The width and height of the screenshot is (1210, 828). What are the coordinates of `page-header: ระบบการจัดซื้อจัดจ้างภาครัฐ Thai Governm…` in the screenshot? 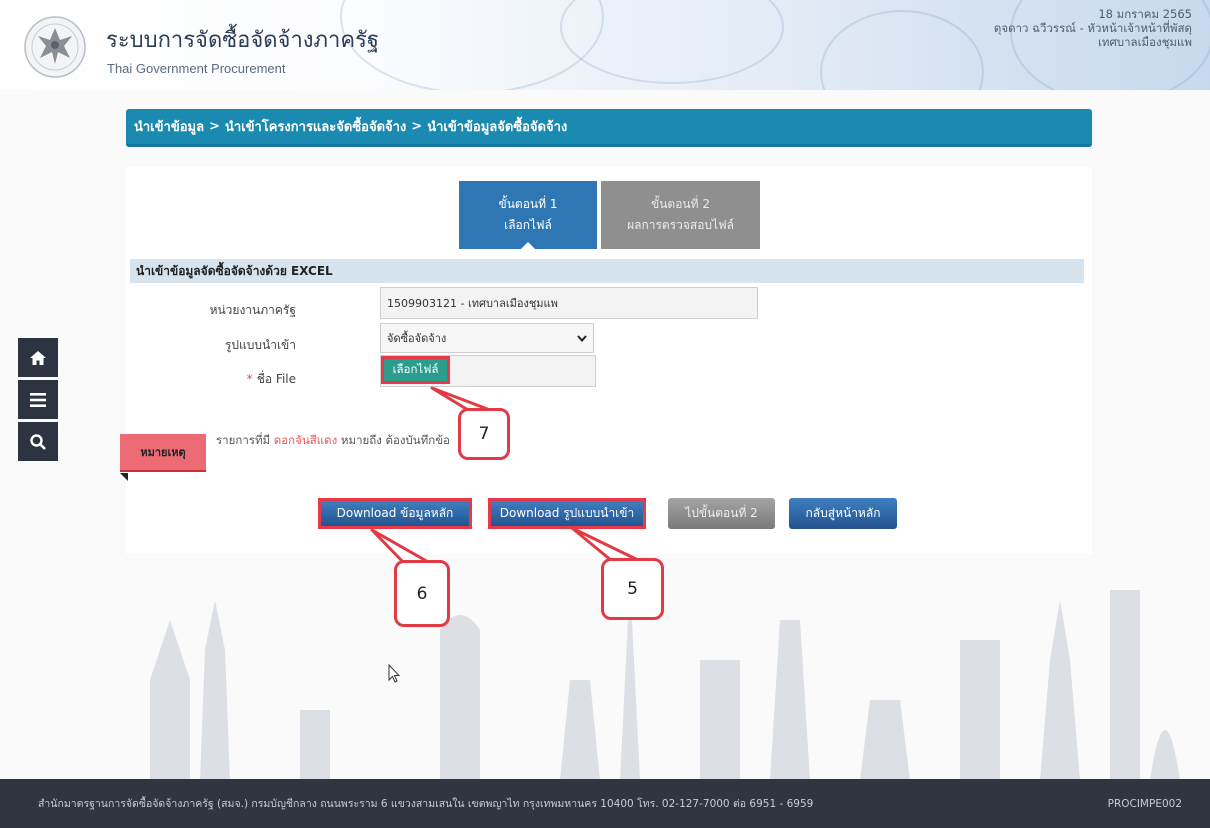 It's located at (605, 45).